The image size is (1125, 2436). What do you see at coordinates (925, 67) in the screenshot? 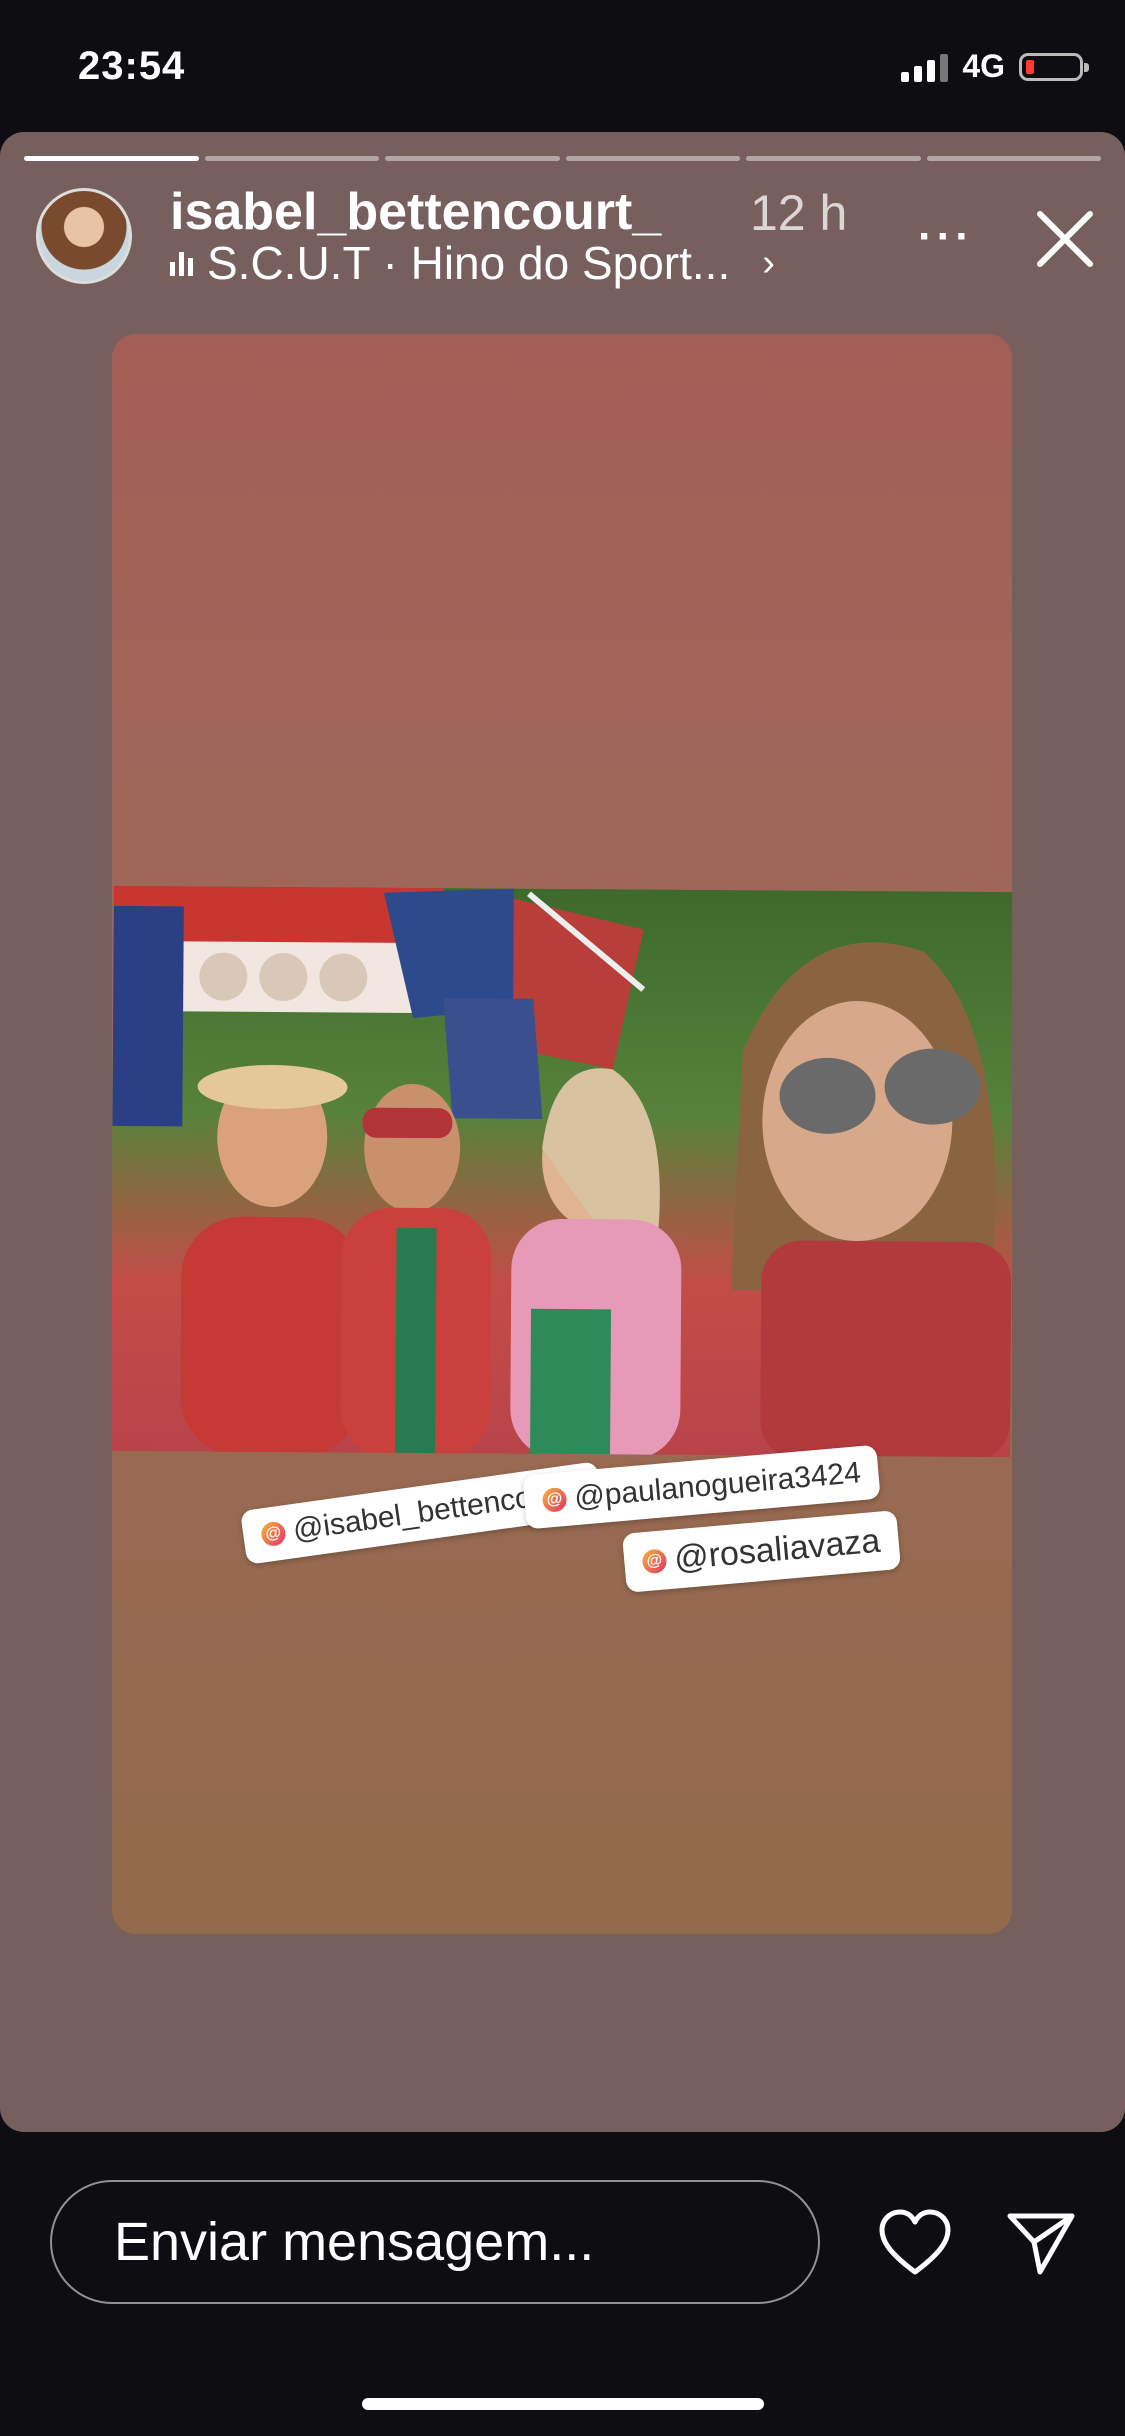
I see `signal-icon` at bounding box center [925, 67].